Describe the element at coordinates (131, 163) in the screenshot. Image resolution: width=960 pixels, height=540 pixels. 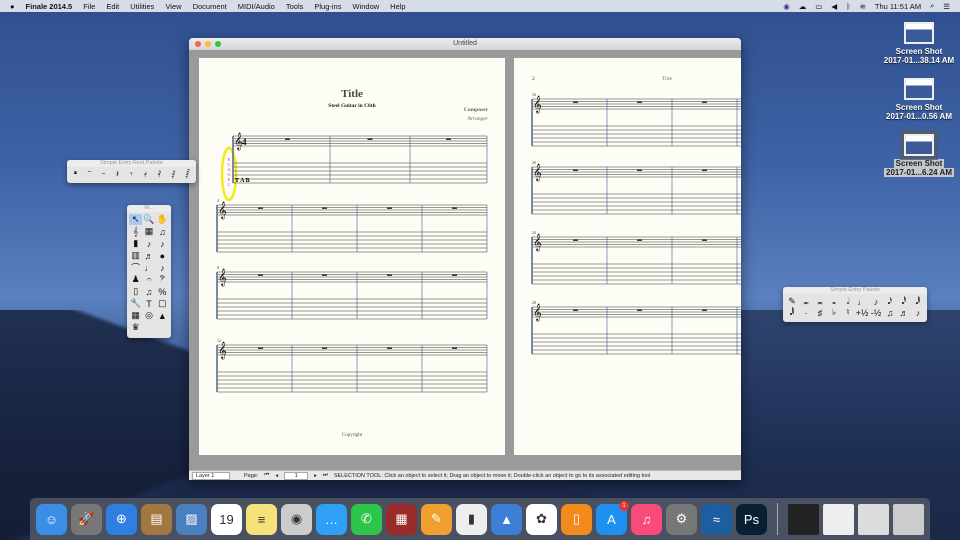
I see `palette-title: Simple Entry Rest Palette` at that location.